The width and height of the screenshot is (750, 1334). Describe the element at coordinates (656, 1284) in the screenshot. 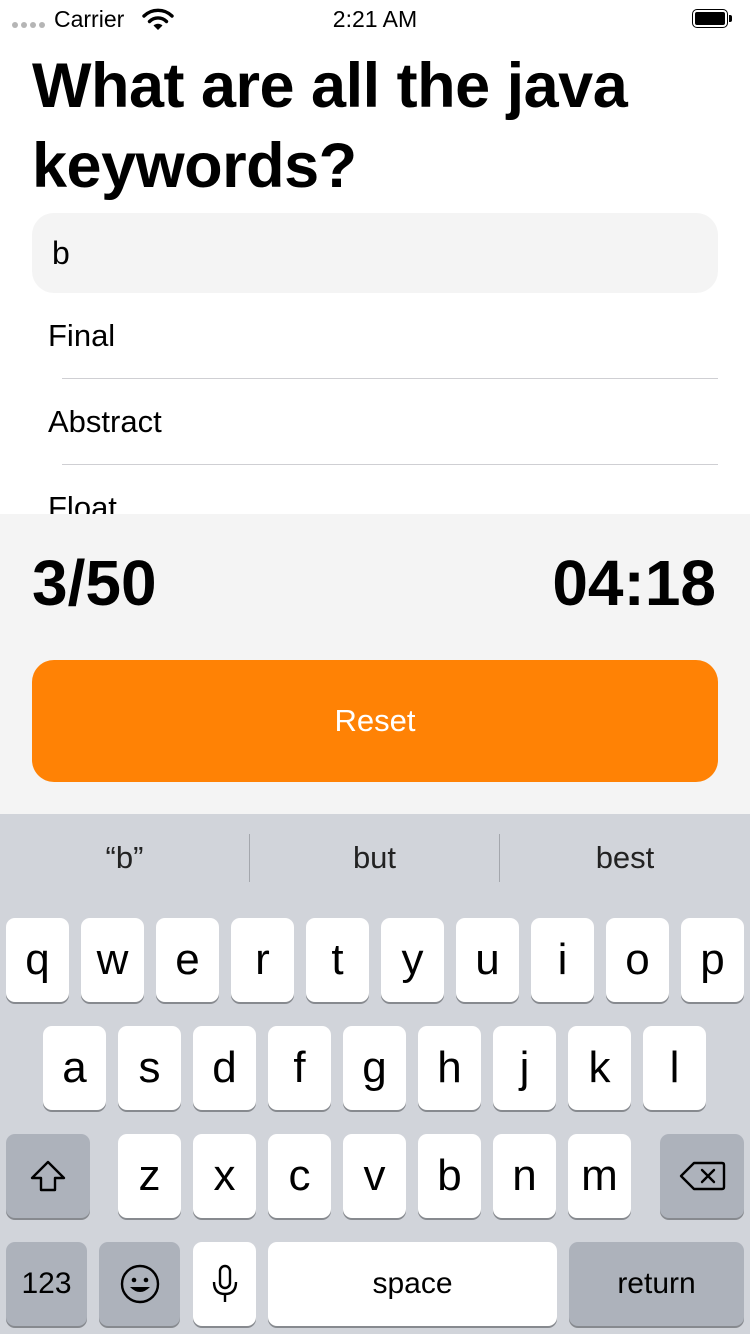

I see `return-key: return` at that location.